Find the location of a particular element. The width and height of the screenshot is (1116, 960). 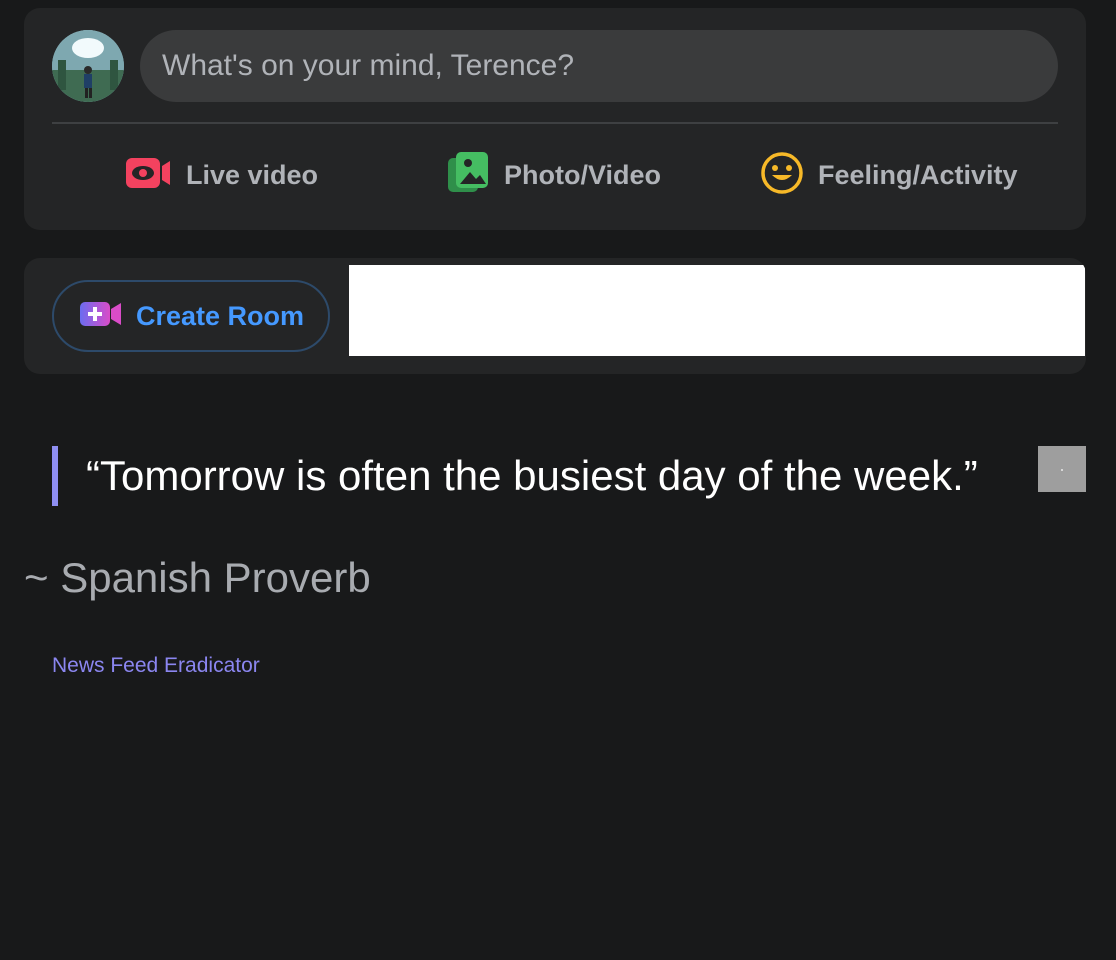

avatar-photo is located at coordinates (88, 66).